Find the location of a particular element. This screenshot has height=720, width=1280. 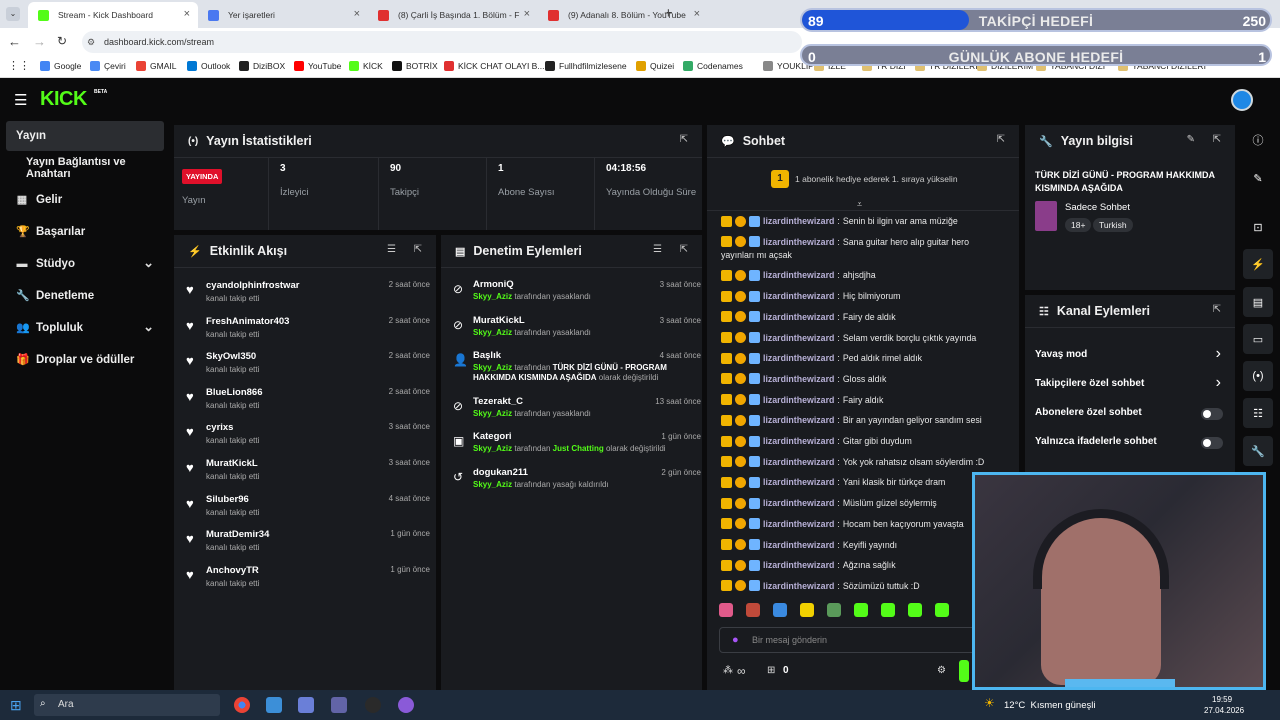

pin-icon: ⩡ is located at coordinates (859, 204).